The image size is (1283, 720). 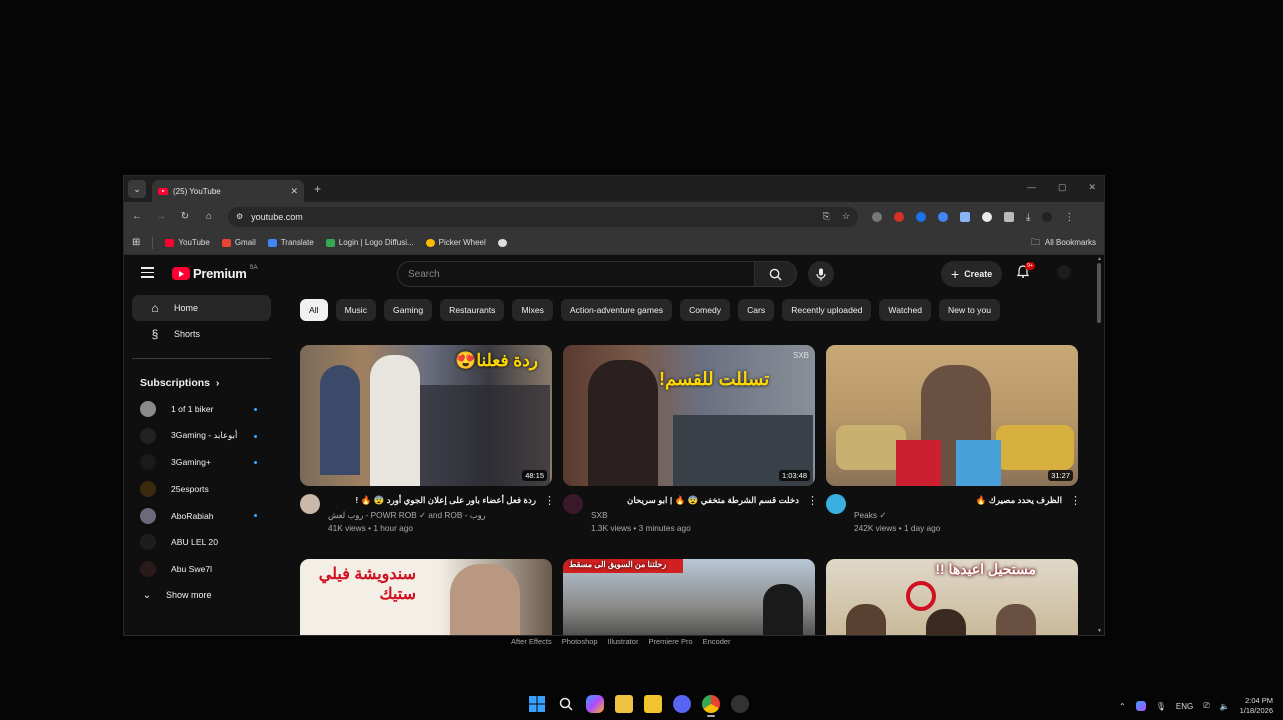 What do you see at coordinates (201, 462) in the screenshot?
I see `subscription-item: 3Gaming+` at bounding box center [201, 462].